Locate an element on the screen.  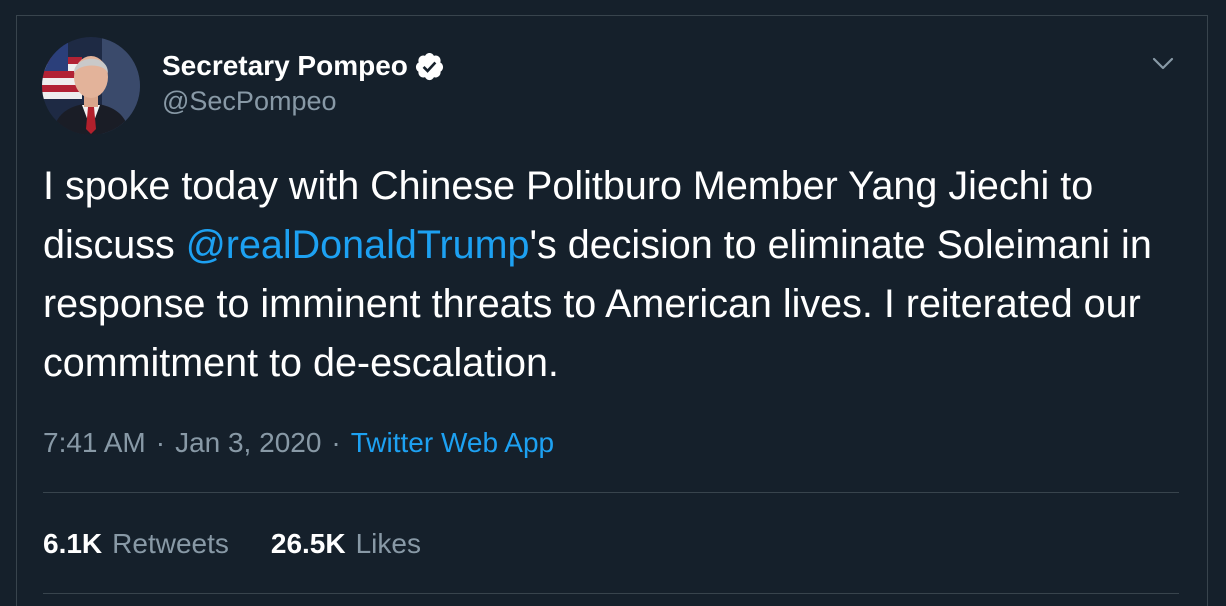
avatar-portrait-icon is located at coordinates (91, 86).